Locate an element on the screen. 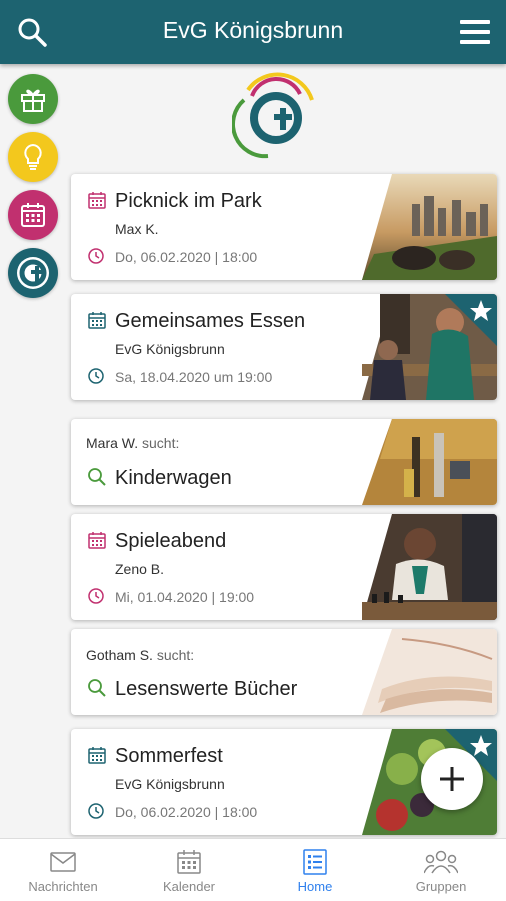 The width and height of the screenshot is (506, 901). app-header: EvG Königsbrunn is located at coordinates (253, 32).